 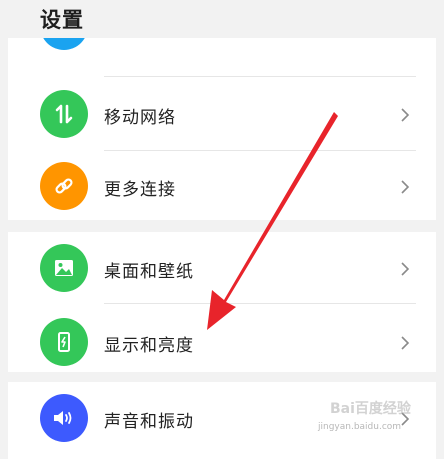 I want to click on watermark-text: jingyan.baidu.com, so click(x=360, y=427).